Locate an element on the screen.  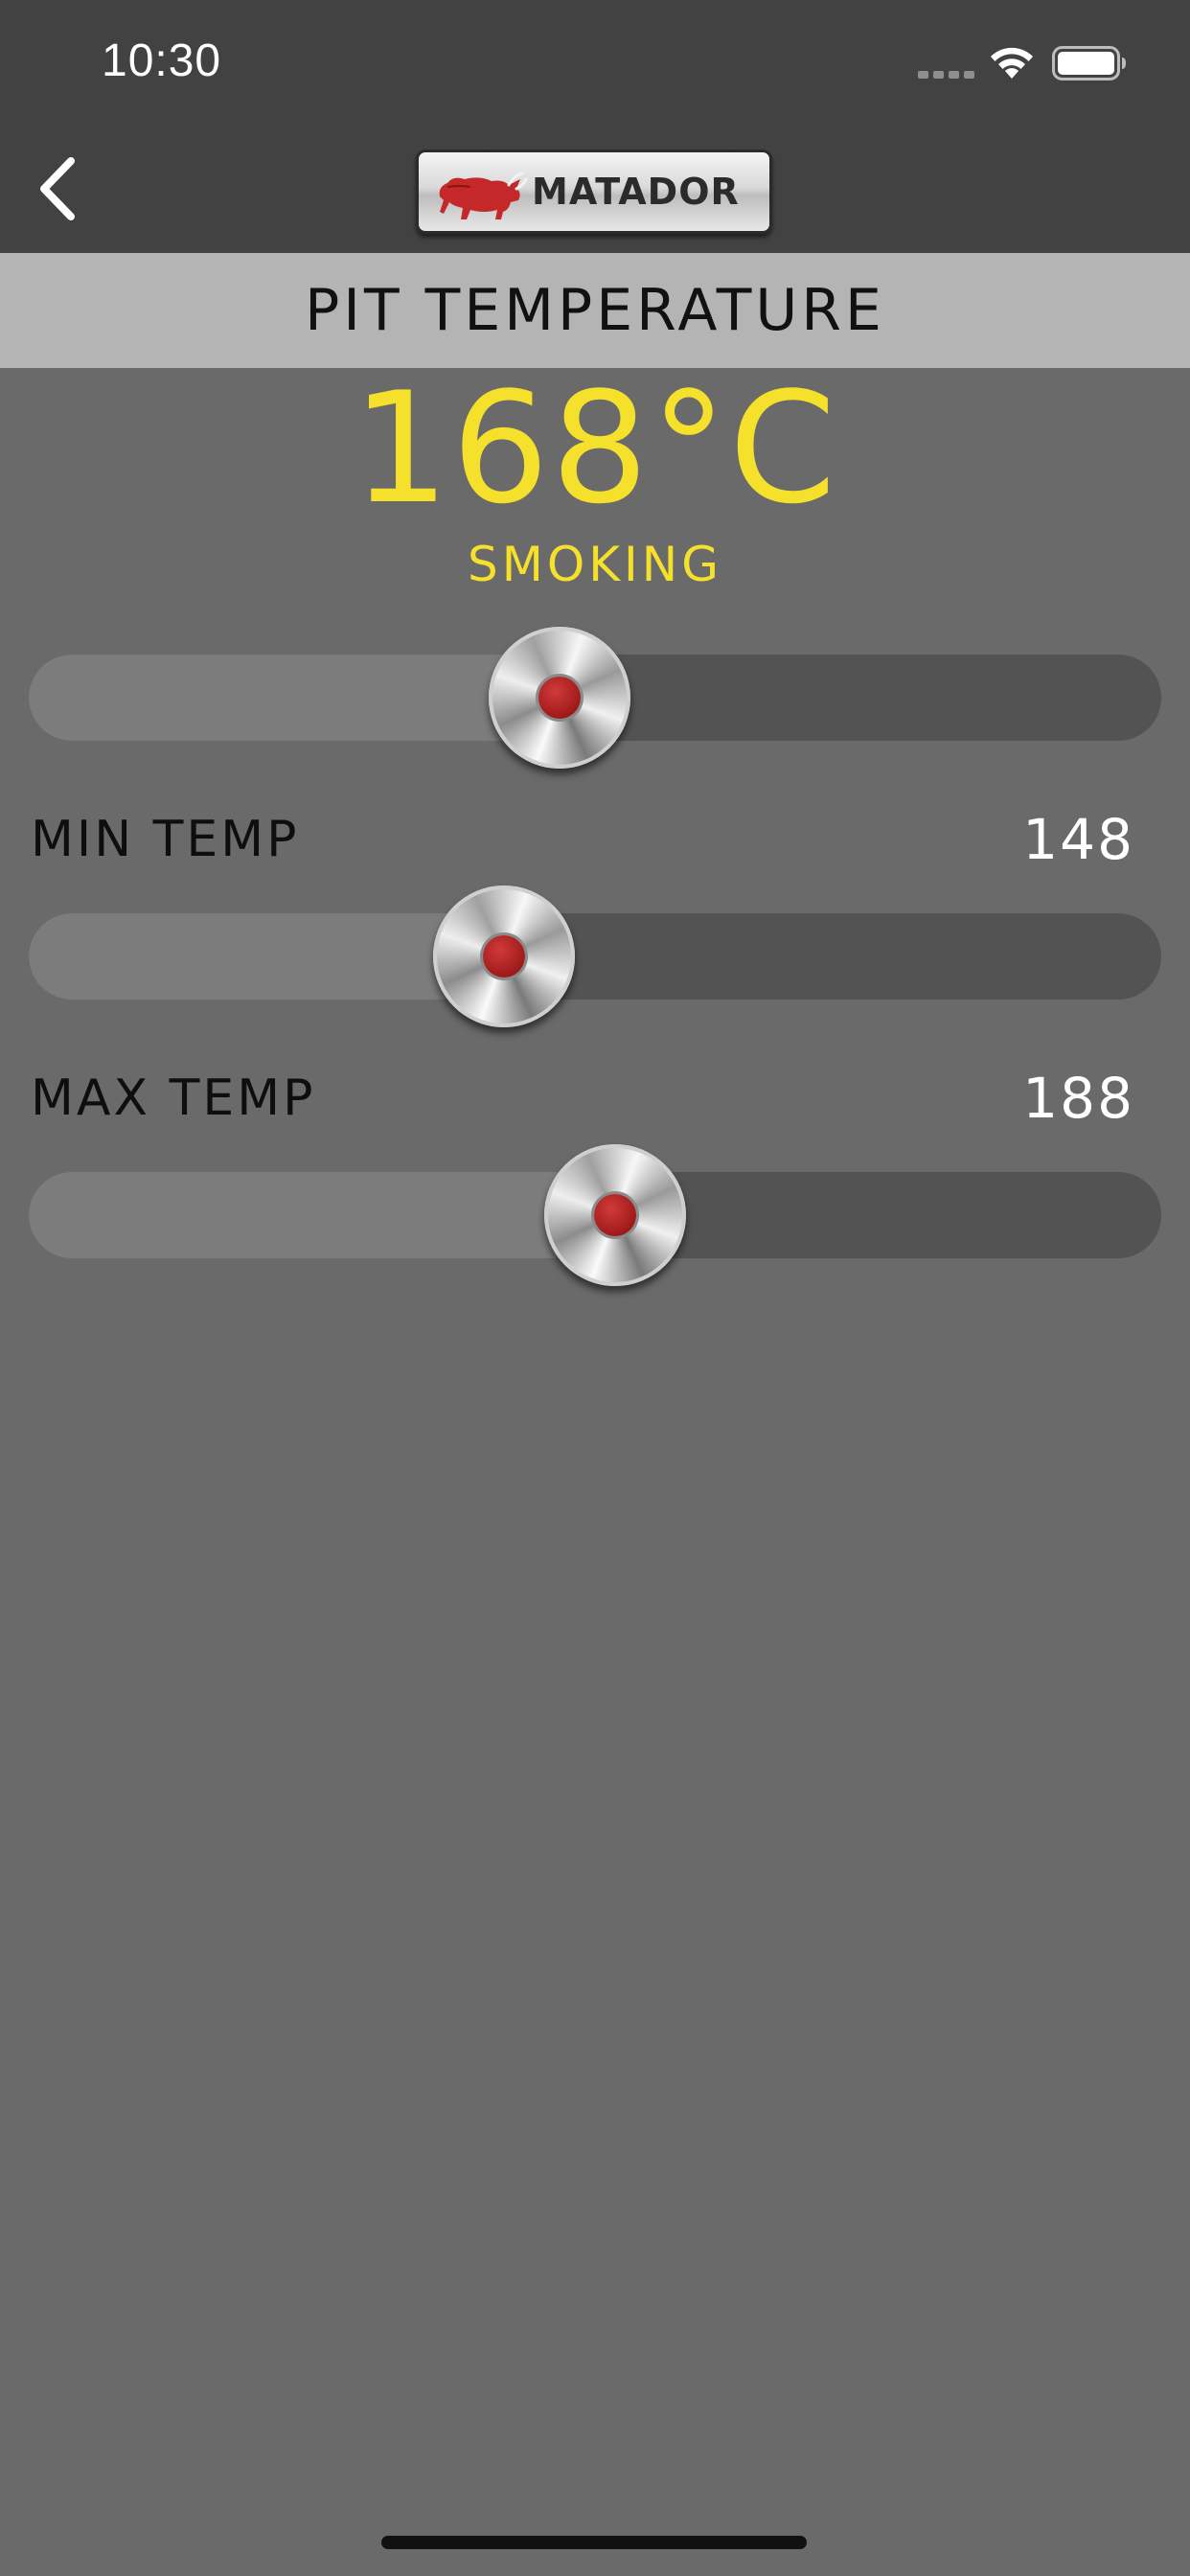
home-indicator is located at coordinates (594, 2542).